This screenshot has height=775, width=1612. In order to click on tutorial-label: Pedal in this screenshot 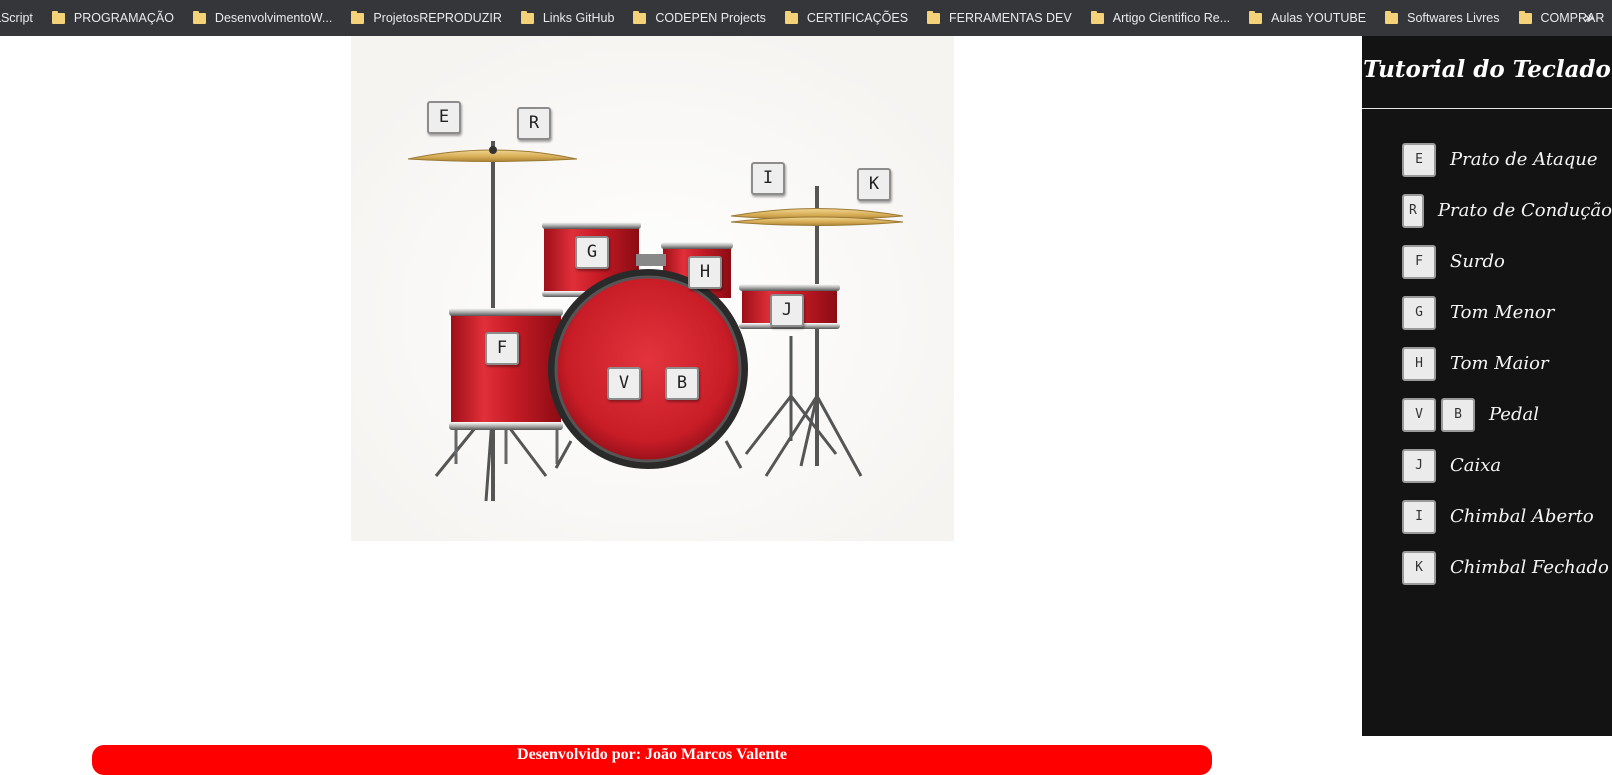, I will do `click(1514, 414)`.